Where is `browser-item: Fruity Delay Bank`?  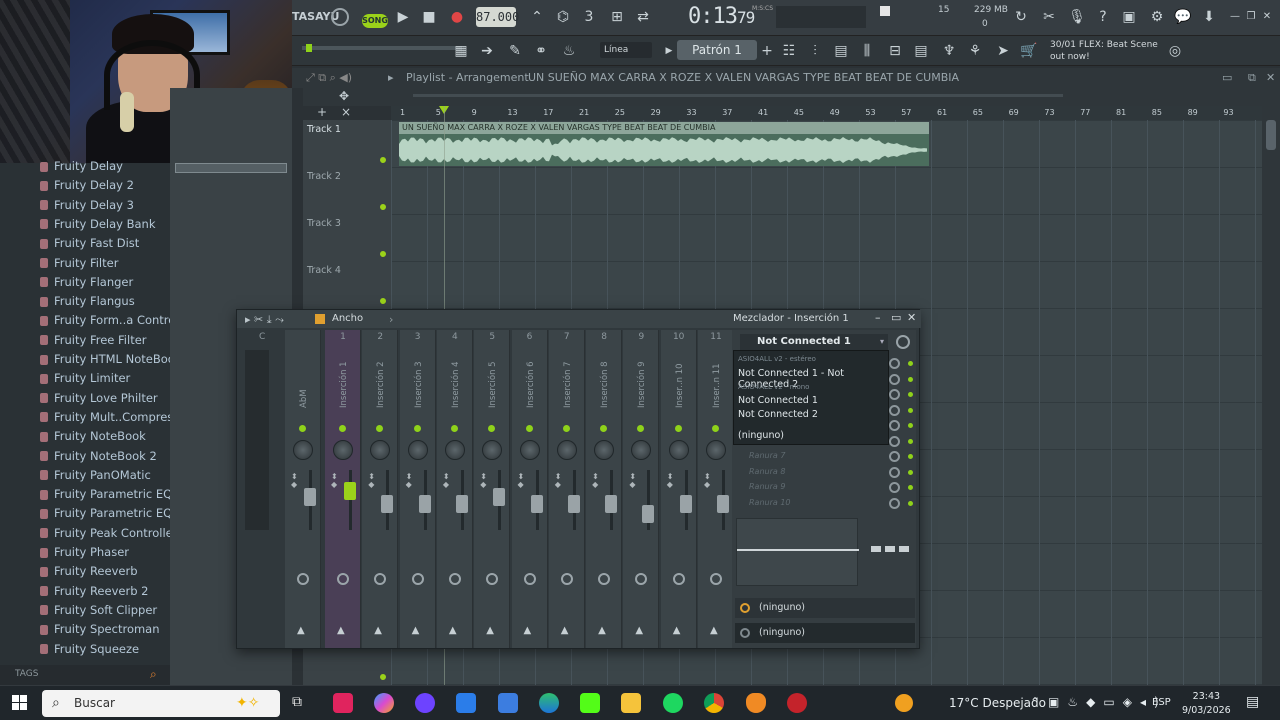
browser-item: Fruity Delay Bank is located at coordinates (97, 224).